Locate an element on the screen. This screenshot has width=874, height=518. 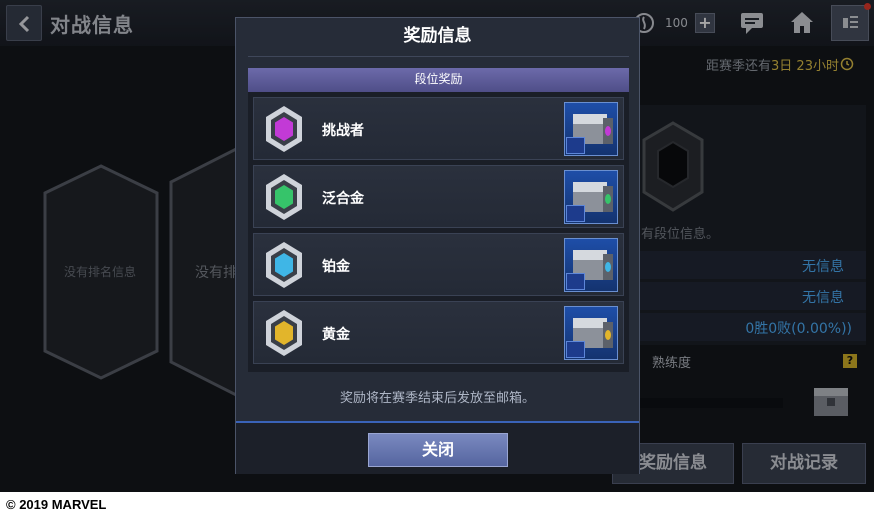
tier-name: 黄金 is located at coordinates (336, 335).